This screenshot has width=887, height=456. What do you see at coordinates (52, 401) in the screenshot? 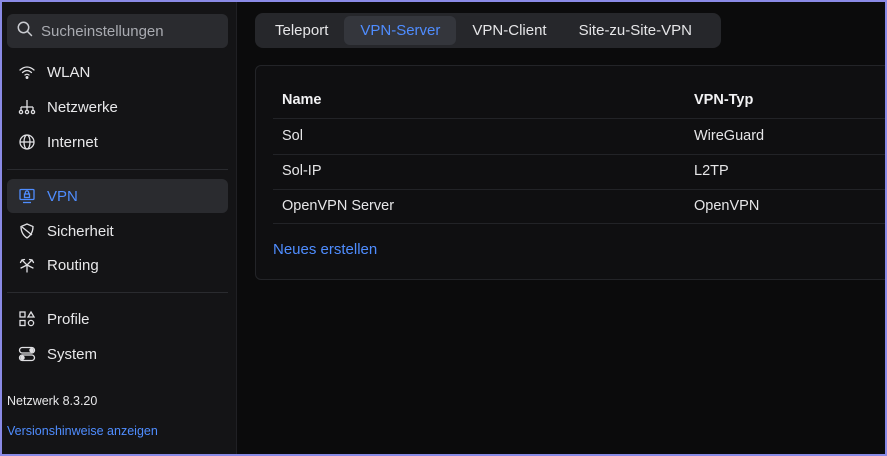
I see `version-label: Netzwerk 8.3.20` at bounding box center [52, 401].